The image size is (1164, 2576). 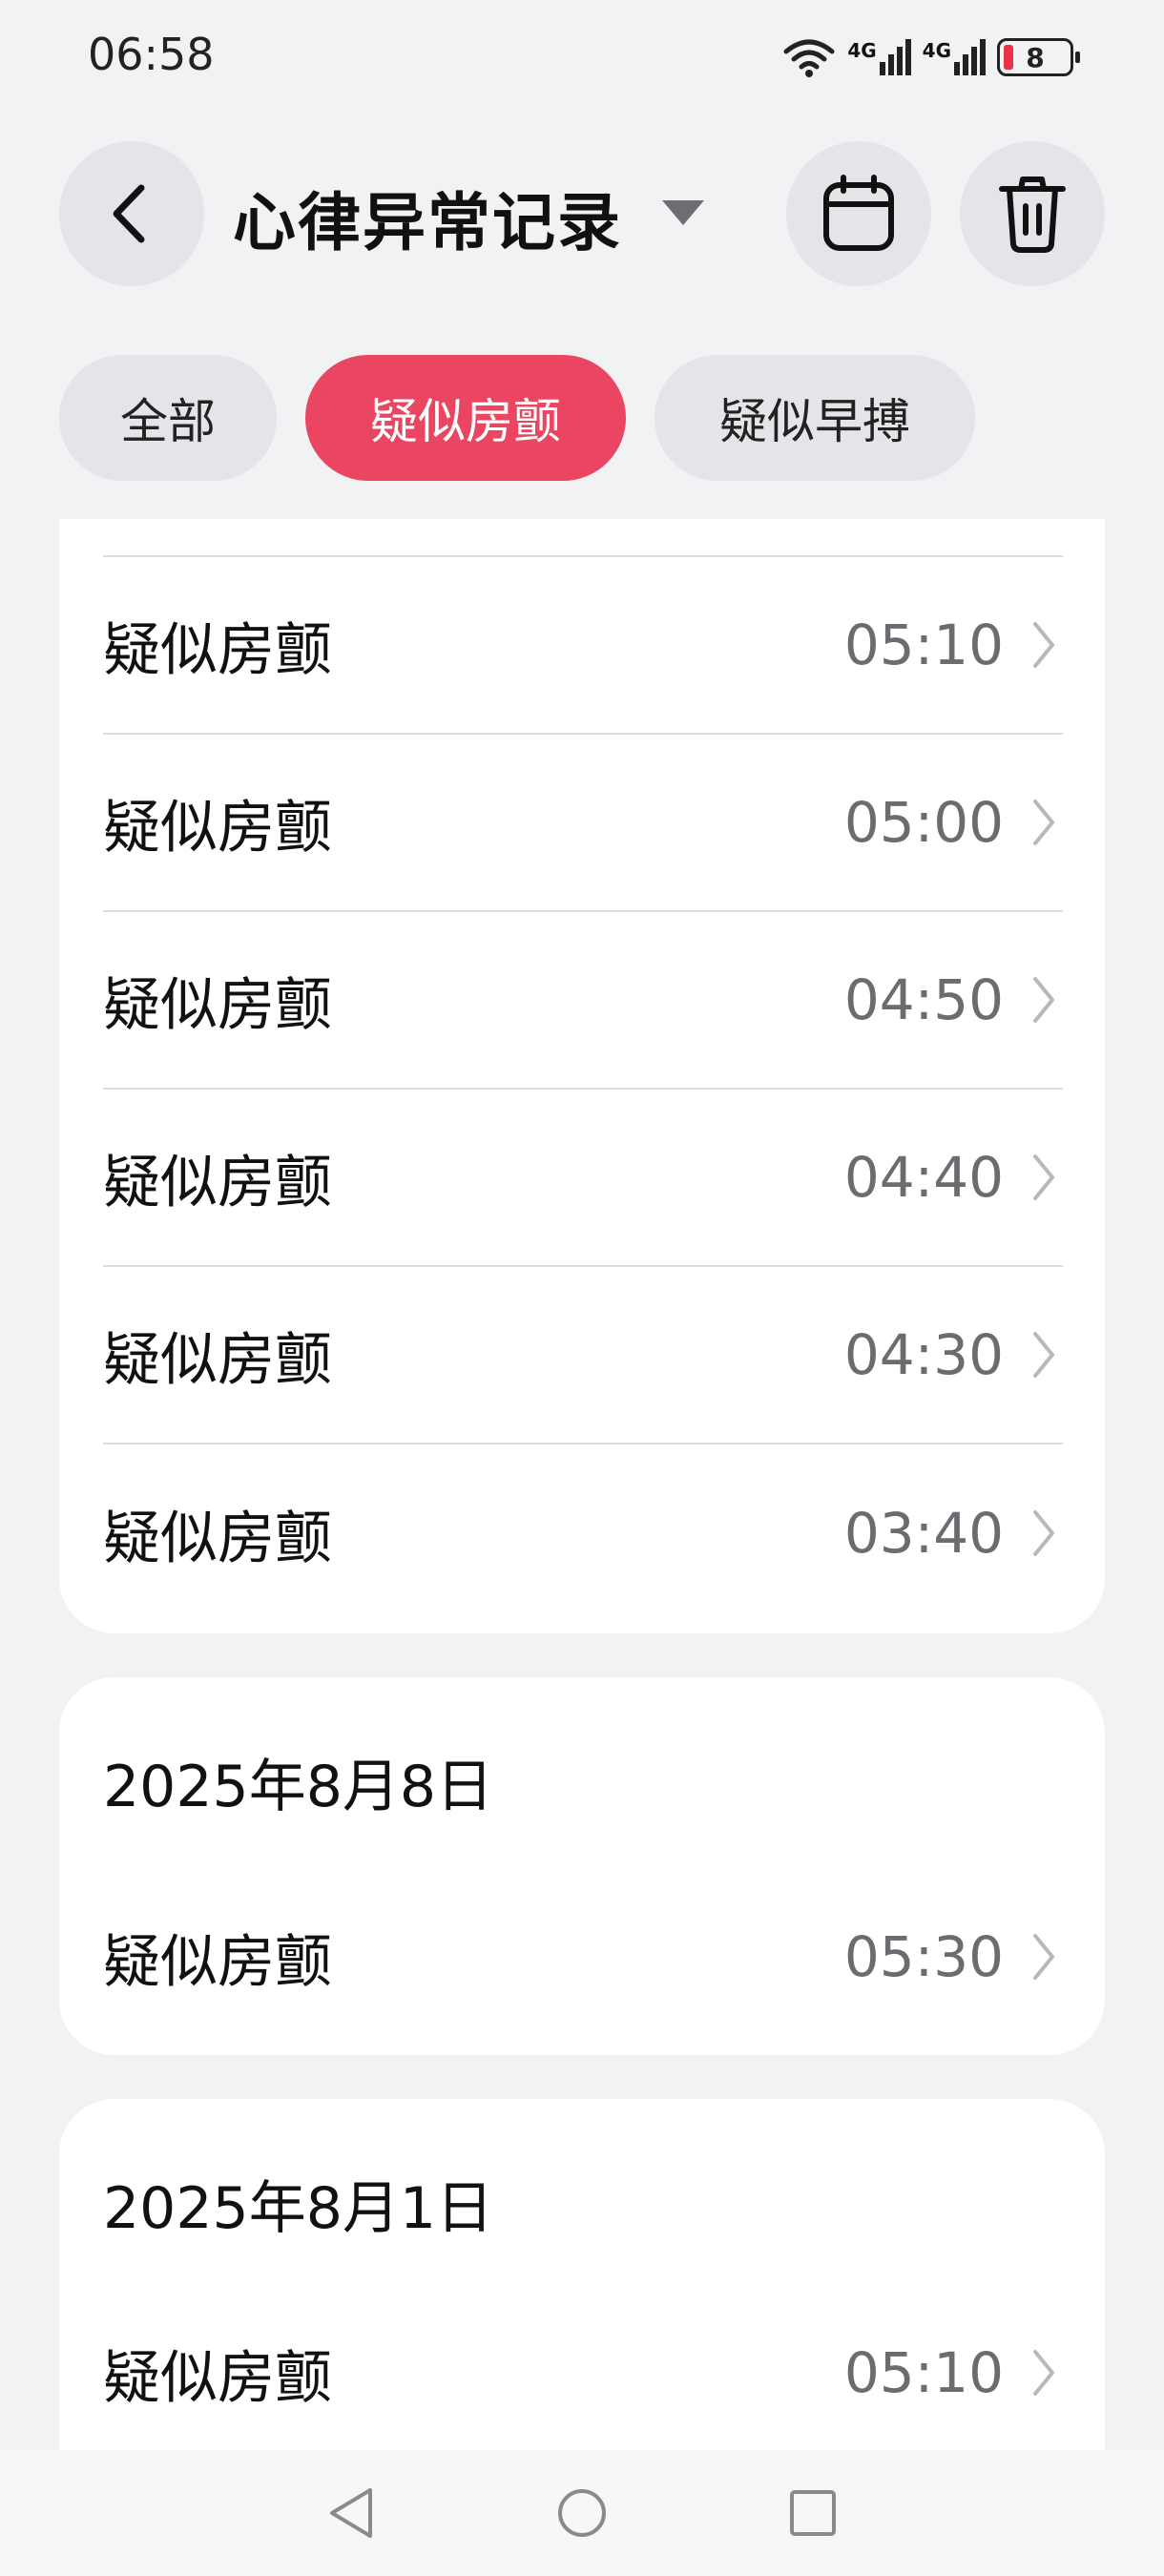 I want to click on group-date: 2025年8月8日, so click(x=298, y=1787).